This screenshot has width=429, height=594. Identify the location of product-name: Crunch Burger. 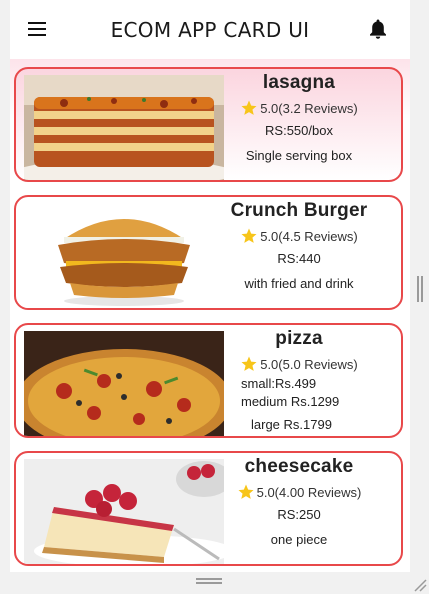
(299, 210).